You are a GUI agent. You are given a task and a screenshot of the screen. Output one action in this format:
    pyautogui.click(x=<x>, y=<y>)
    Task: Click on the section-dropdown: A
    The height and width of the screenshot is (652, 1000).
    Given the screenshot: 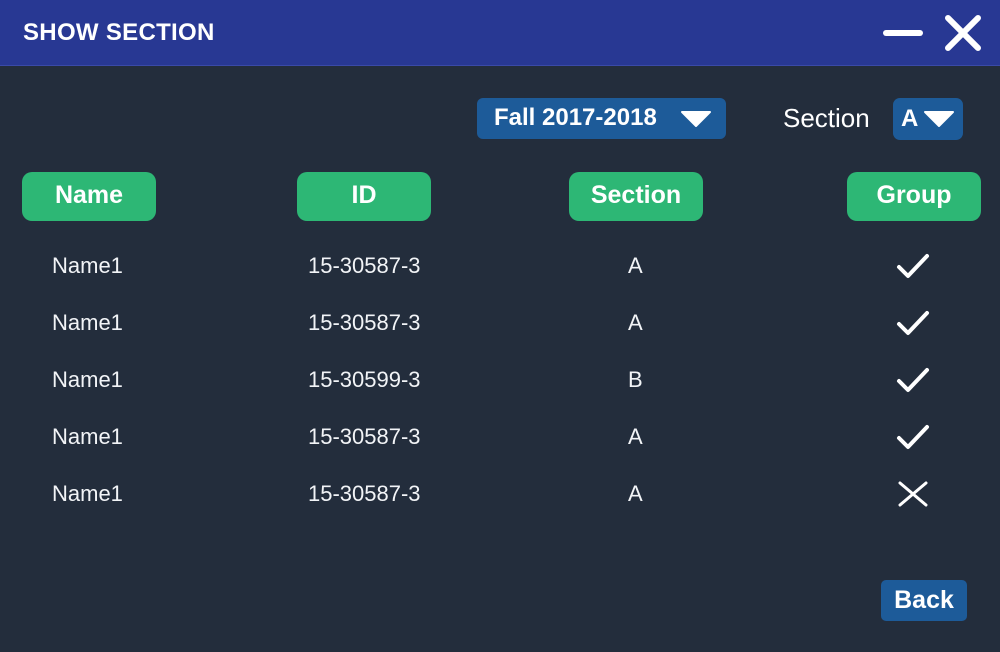 What is the action you would take?
    pyautogui.click(x=928, y=119)
    